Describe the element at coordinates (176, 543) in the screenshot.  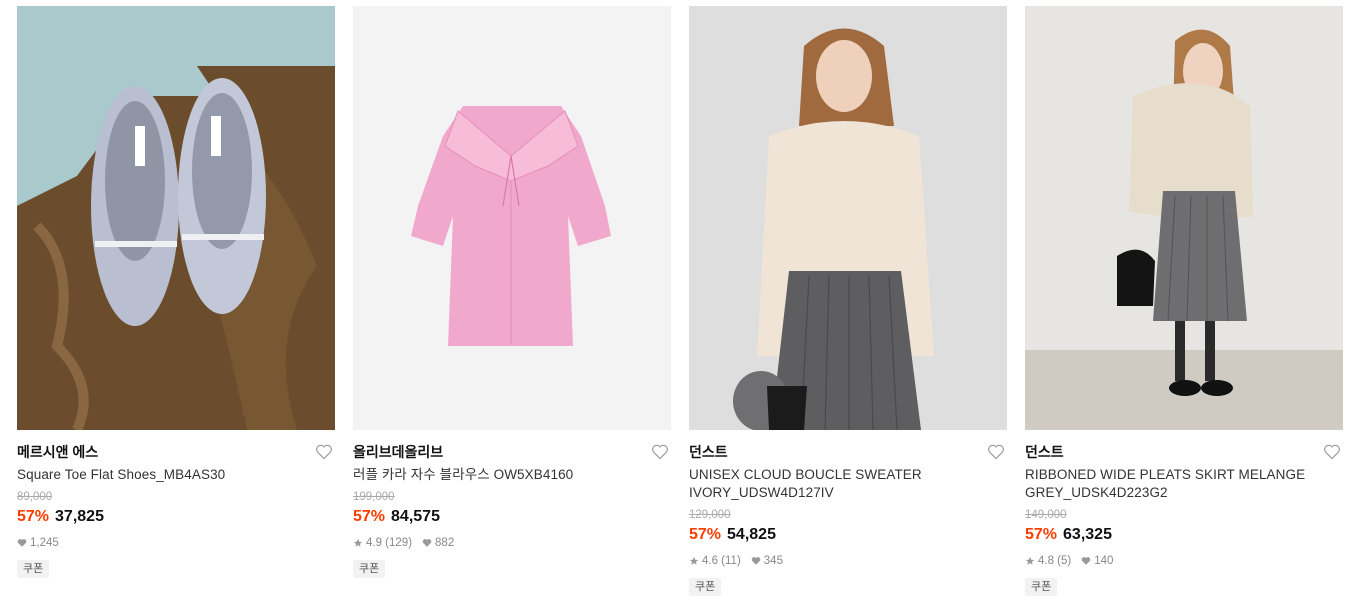
I see `product-stats: 1,245` at that location.